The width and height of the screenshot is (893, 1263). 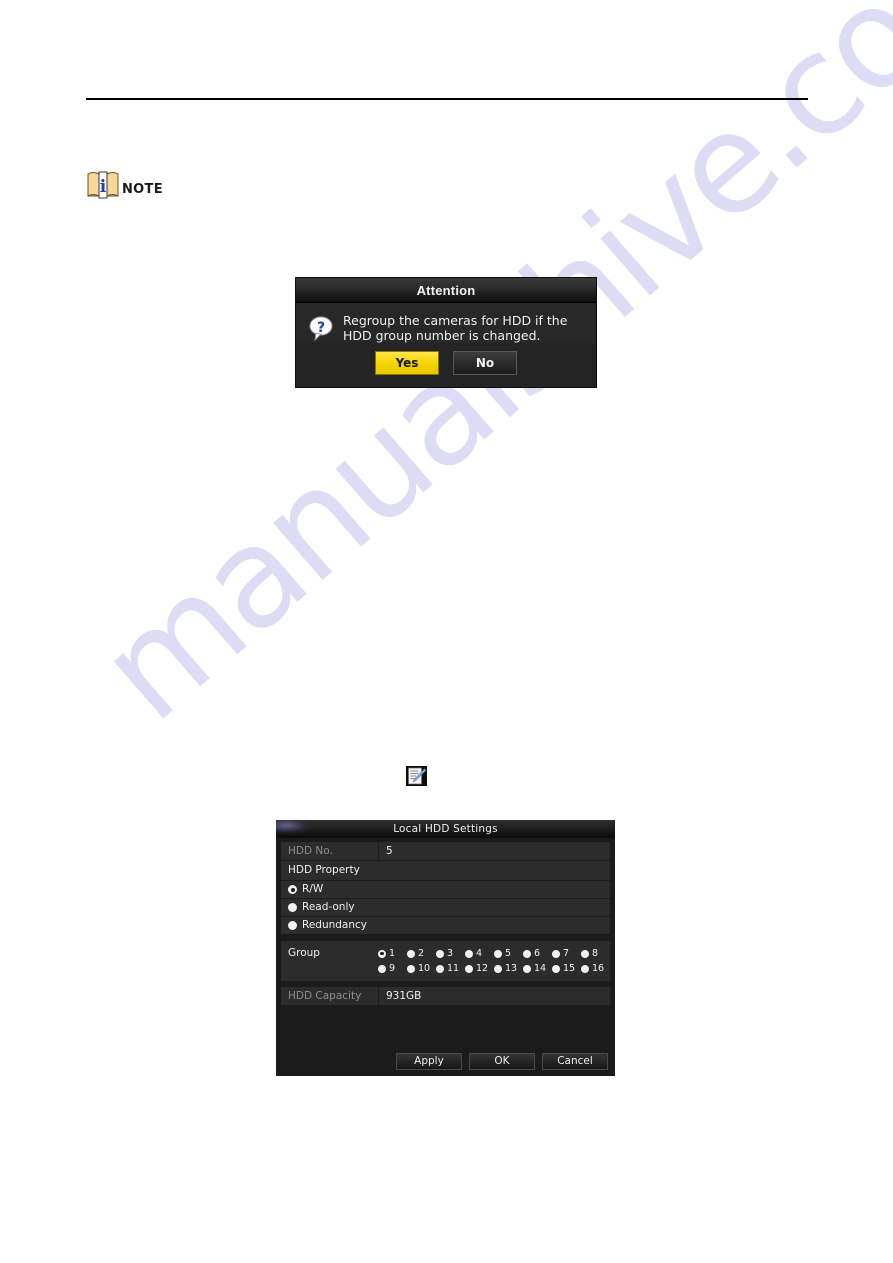 I want to click on note-book-icon: i, so click(x=103, y=185).